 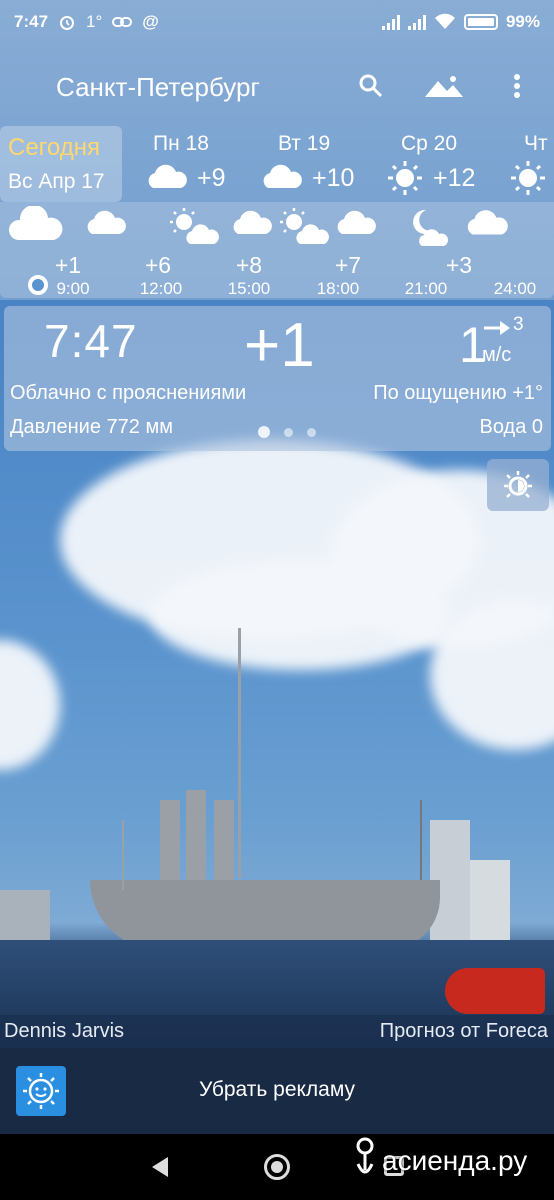 What do you see at coordinates (348, 265) in the screenshot?
I see `hour-temp: +7` at bounding box center [348, 265].